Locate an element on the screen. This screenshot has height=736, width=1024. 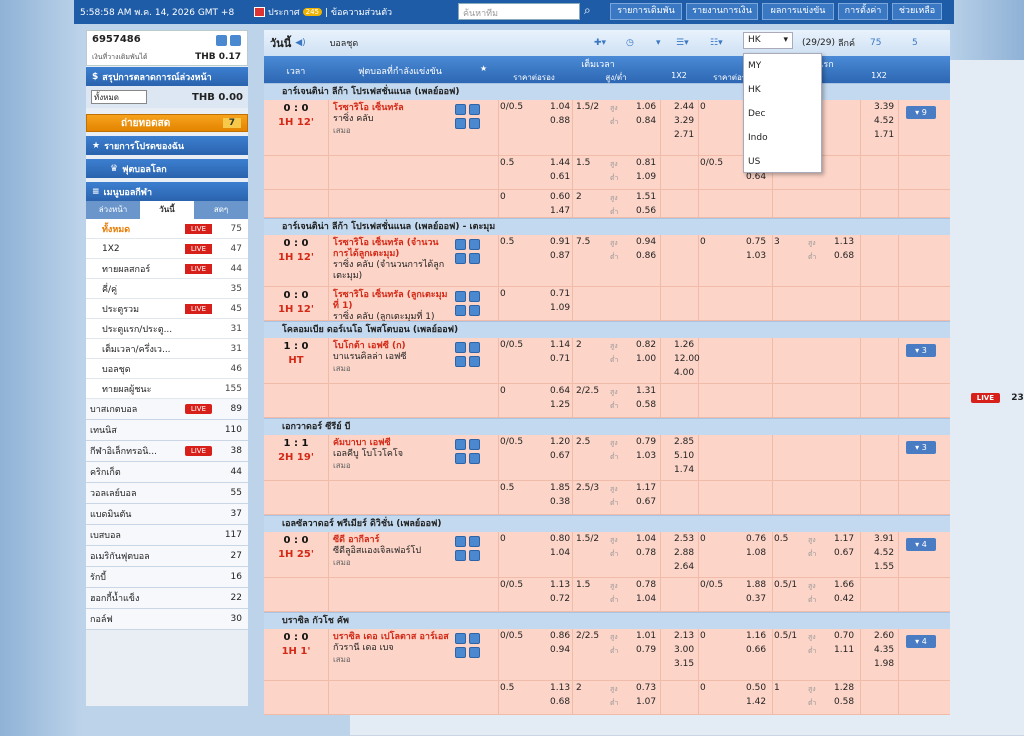
over-odds: 0.78 is located at coordinates (646, 585).